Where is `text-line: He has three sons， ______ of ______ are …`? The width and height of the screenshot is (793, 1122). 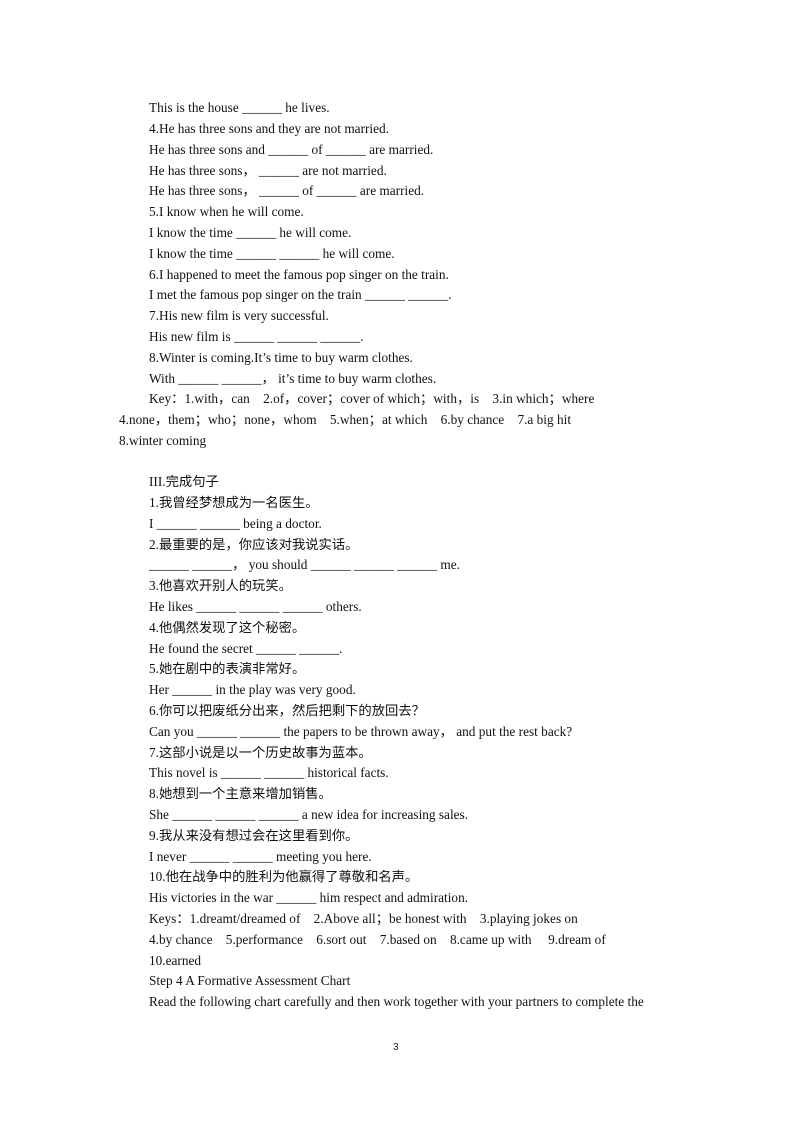
text-line: He has three sons， ______ of ______ are … is located at coordinates (287, 190).